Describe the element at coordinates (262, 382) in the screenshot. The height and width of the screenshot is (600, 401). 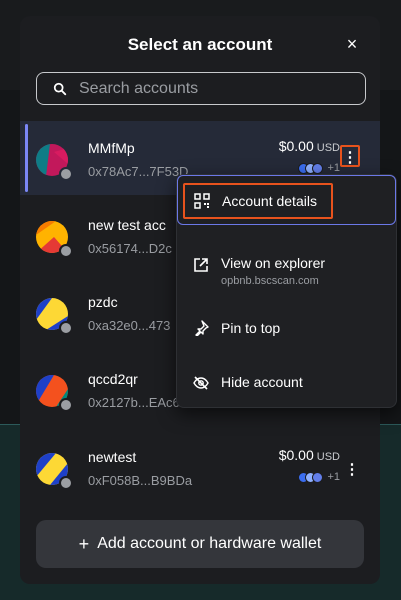
I see `menu-label: Hide account` at that location.